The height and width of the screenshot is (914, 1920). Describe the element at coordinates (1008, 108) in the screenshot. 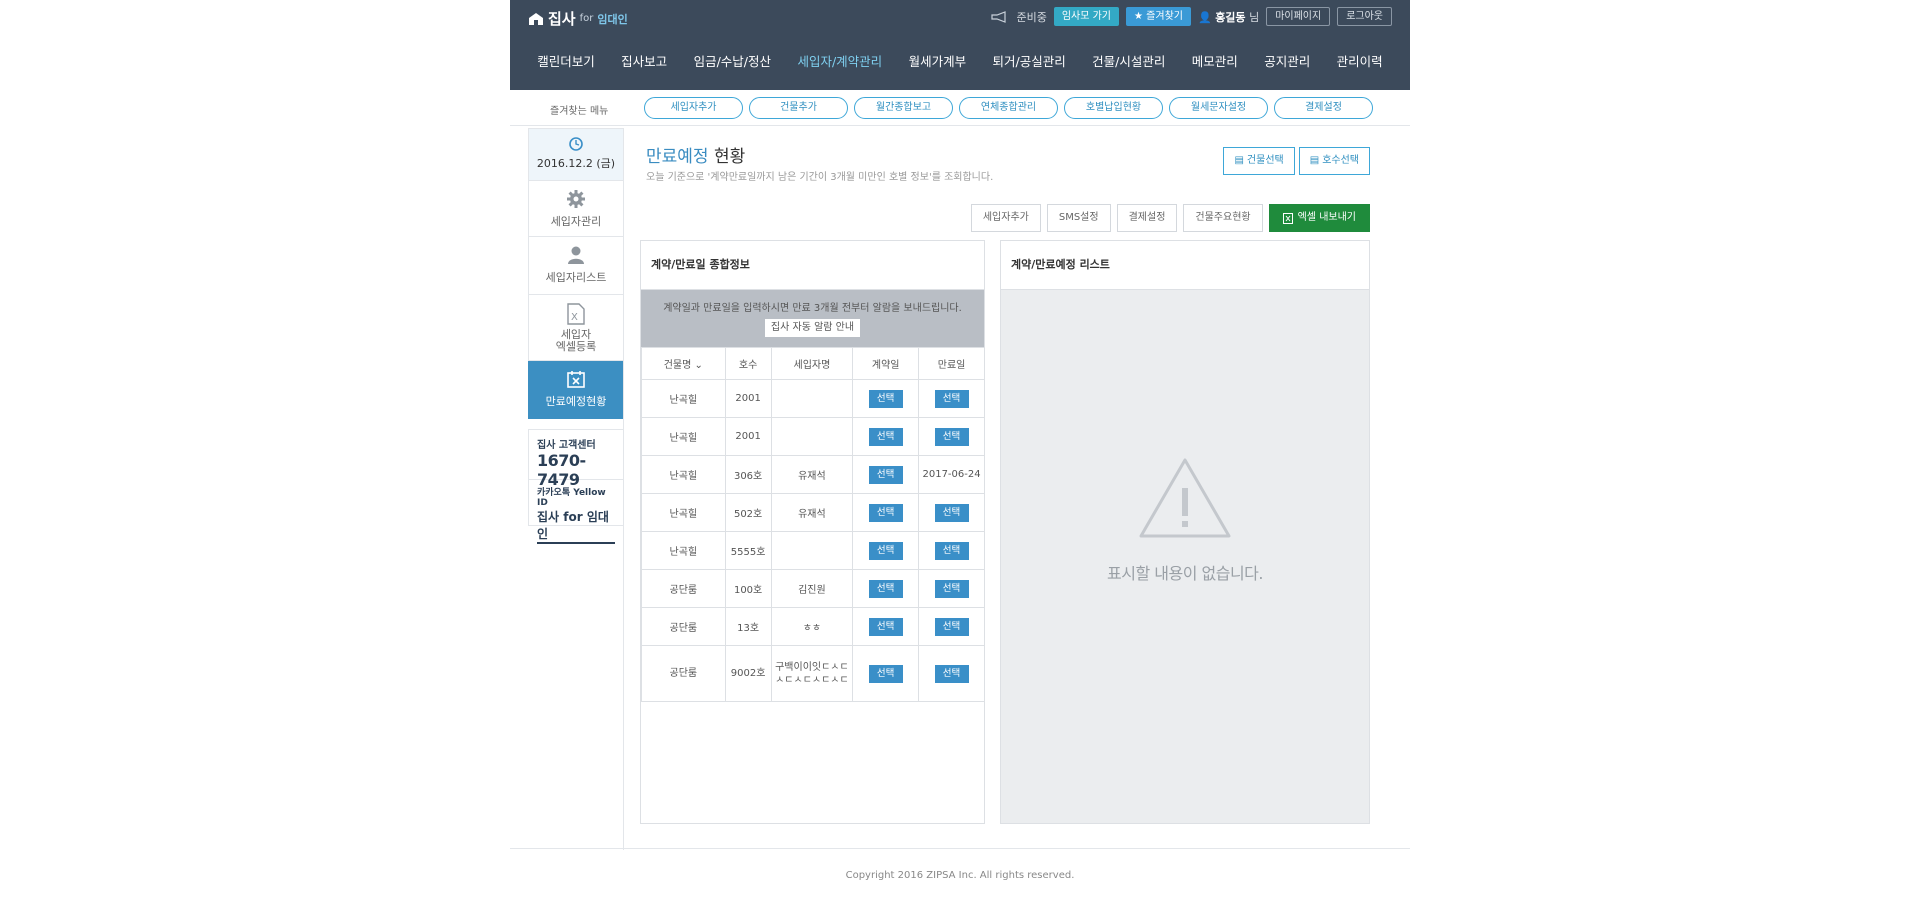

I see `fav-overdue: 연체종합관리` at that location.